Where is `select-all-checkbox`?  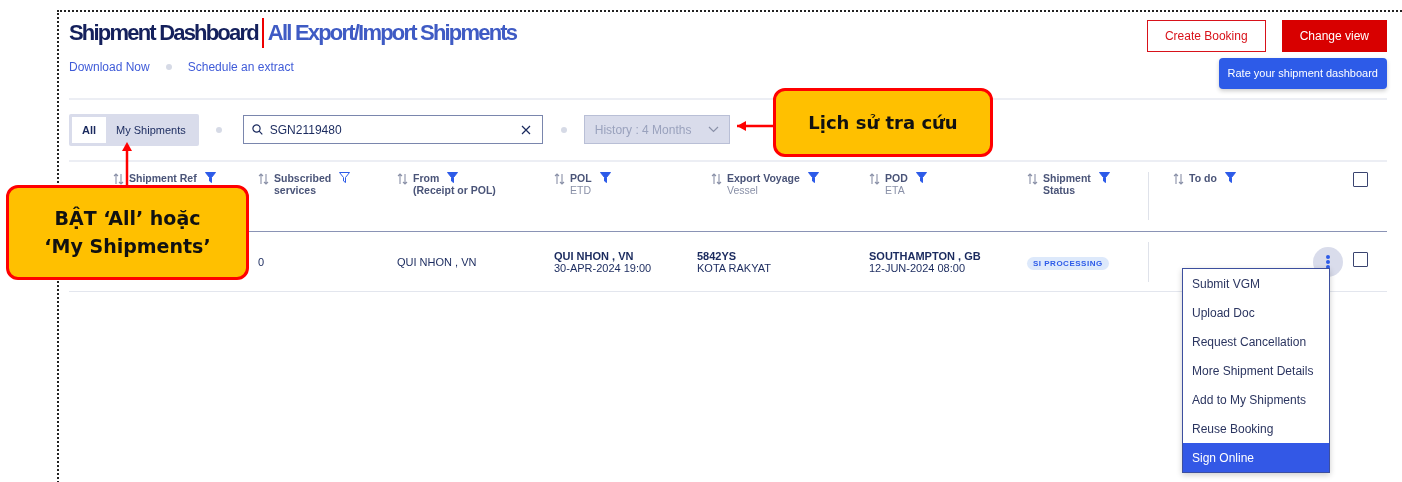
select-all-checkbox is located at coordinates (1360, 179).